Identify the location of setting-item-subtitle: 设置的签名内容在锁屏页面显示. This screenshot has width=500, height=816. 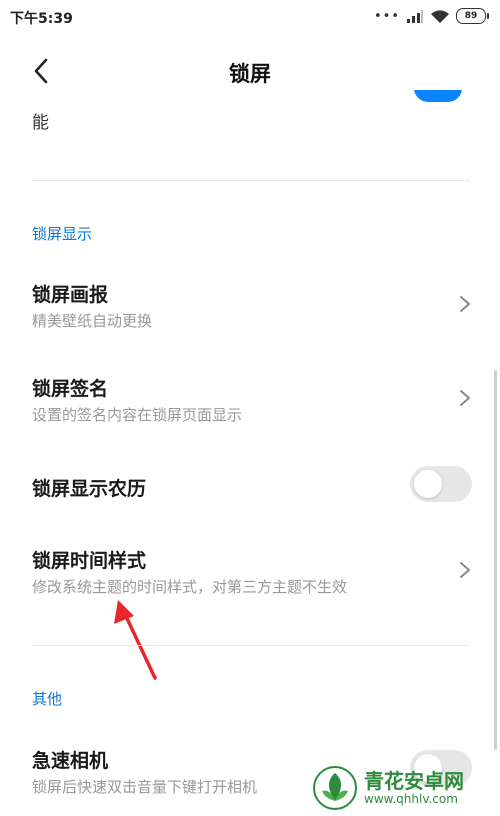
(137, 415).